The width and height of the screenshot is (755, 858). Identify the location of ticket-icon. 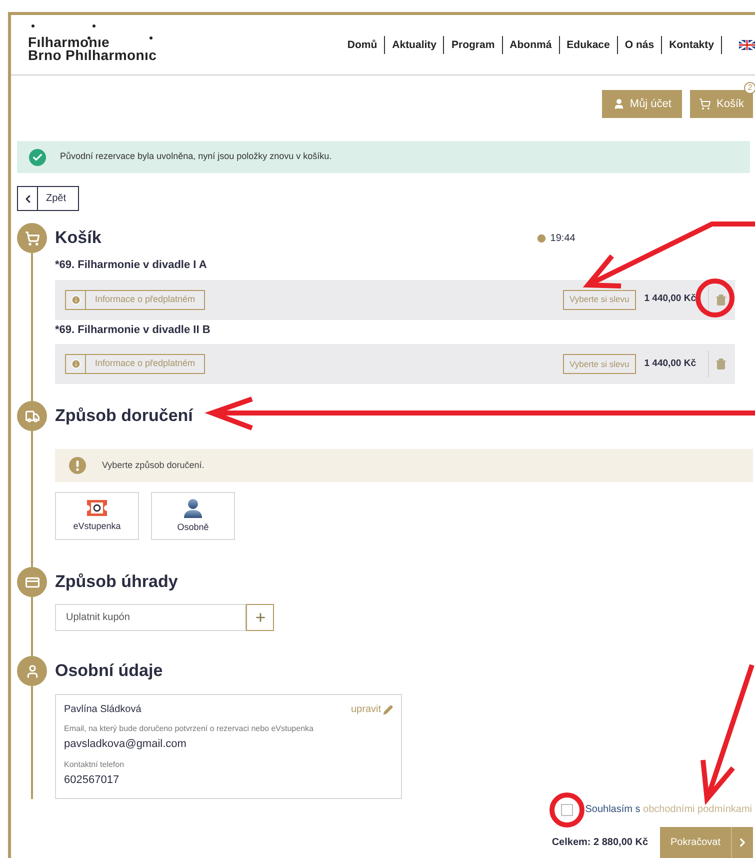
(97, 507).